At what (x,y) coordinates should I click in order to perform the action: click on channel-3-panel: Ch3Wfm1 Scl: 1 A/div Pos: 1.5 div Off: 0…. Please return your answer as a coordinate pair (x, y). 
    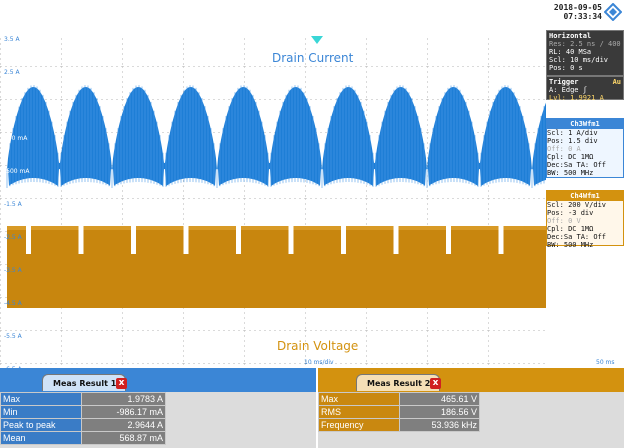
    Looking at the image, I should click on (585, 148).